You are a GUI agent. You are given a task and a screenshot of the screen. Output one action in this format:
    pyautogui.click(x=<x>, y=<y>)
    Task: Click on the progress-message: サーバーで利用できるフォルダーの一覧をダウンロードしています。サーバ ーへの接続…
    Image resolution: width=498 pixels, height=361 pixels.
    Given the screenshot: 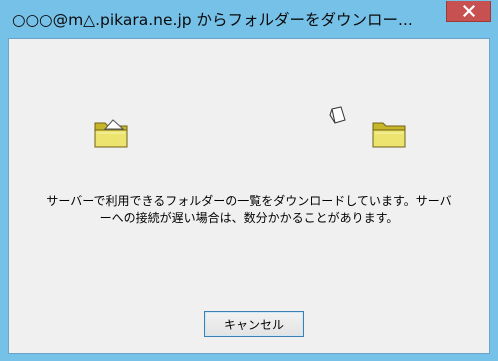 What is the action you would take?
    pyautogui.click(x=249, y=210)
    